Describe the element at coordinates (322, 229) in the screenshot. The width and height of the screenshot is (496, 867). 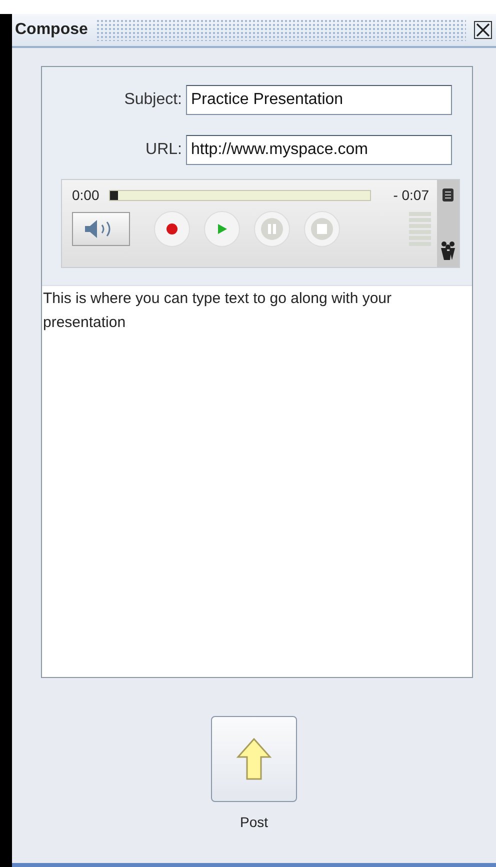
I see `stop-icon` at that location.